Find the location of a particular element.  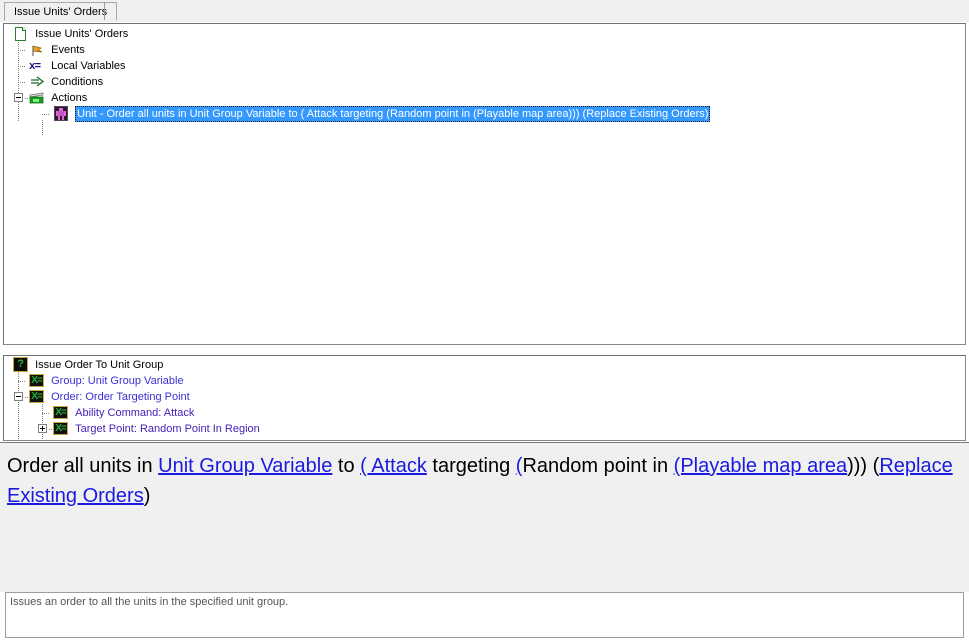

tree-node-label: Actions is located at coordinates (69, 98).